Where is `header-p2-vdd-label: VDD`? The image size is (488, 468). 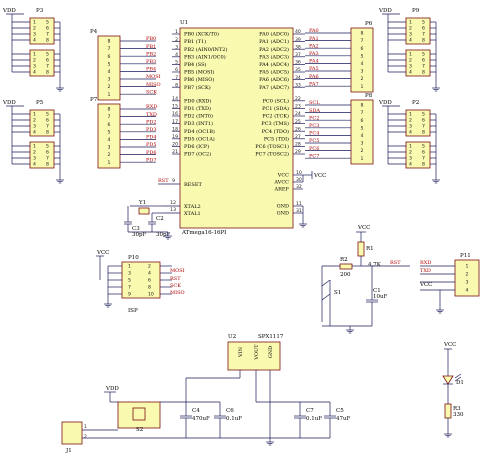
header-p2-vdd-label: VDD is located at coordinates (385, 103).